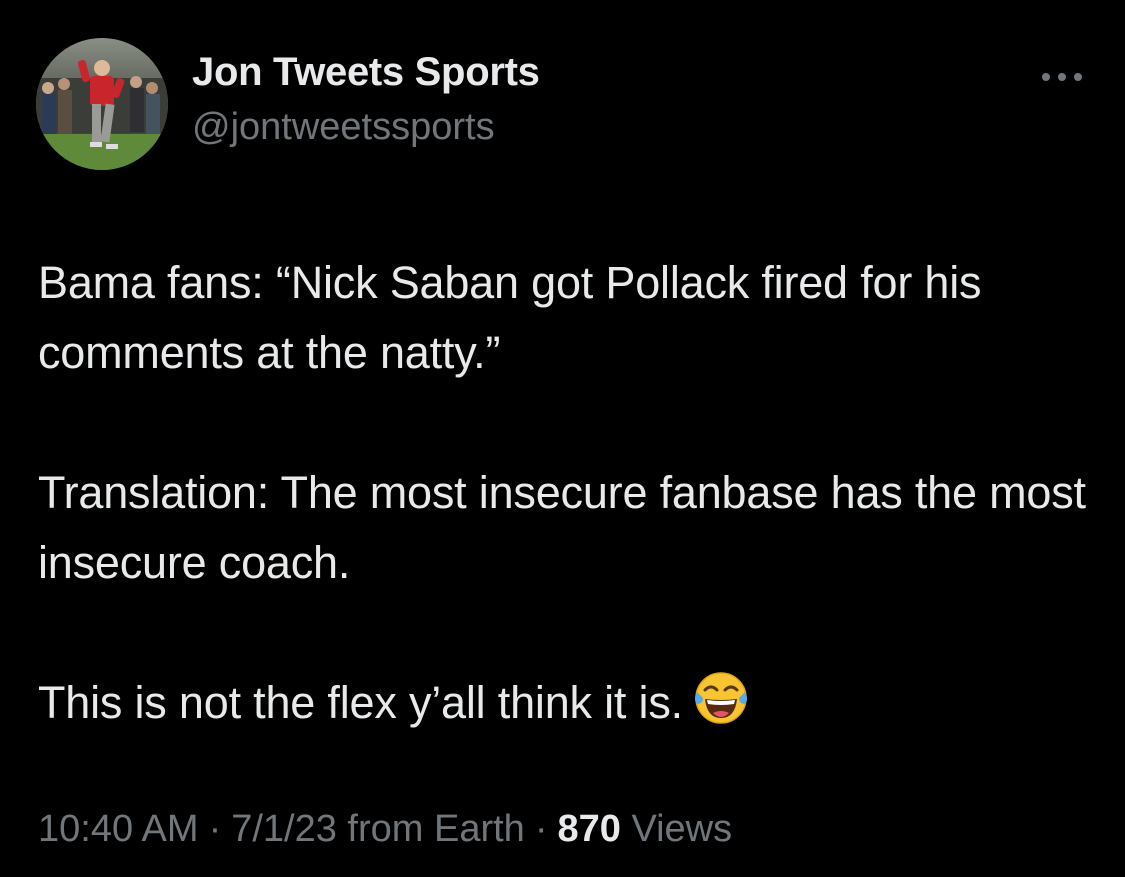 This screenshot has width=1125, height=877. I want to click on tweet-paragraph-last: This is not the flex y’all think it is., so click(568, 703).